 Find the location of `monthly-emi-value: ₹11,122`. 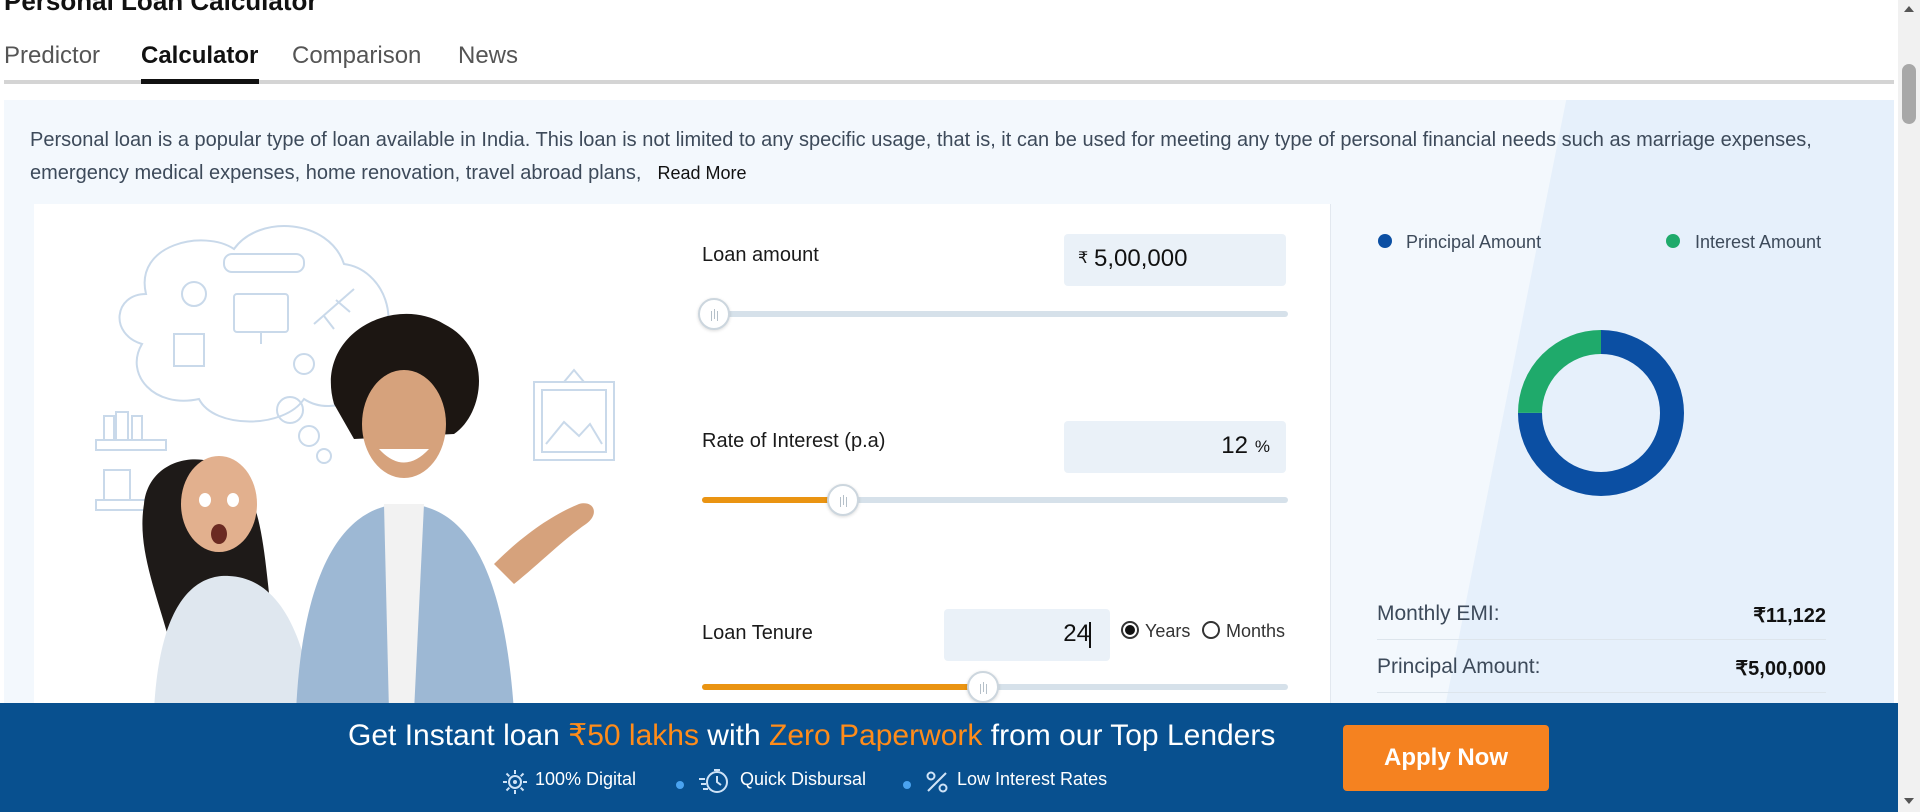

monthly-emi-value: ₹11,122 is located at coordinates (1789, 616).